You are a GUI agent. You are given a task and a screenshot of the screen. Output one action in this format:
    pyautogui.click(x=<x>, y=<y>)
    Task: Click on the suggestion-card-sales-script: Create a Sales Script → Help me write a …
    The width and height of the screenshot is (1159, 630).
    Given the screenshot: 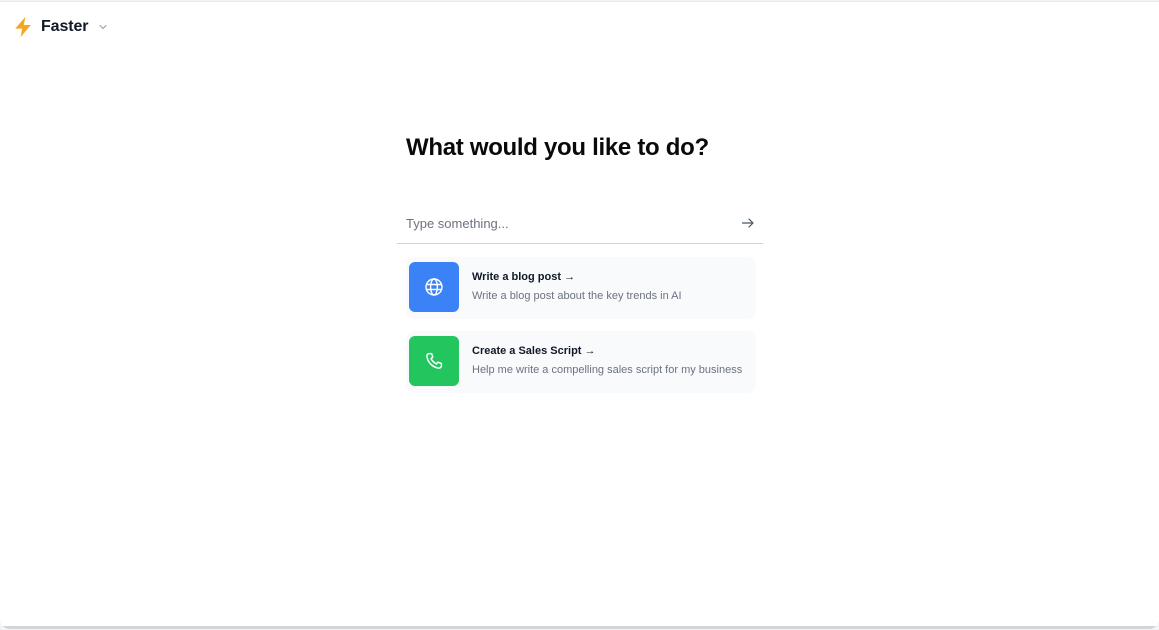 What is the action you would take?
    pyautogui.click(x=581, y=362)
    